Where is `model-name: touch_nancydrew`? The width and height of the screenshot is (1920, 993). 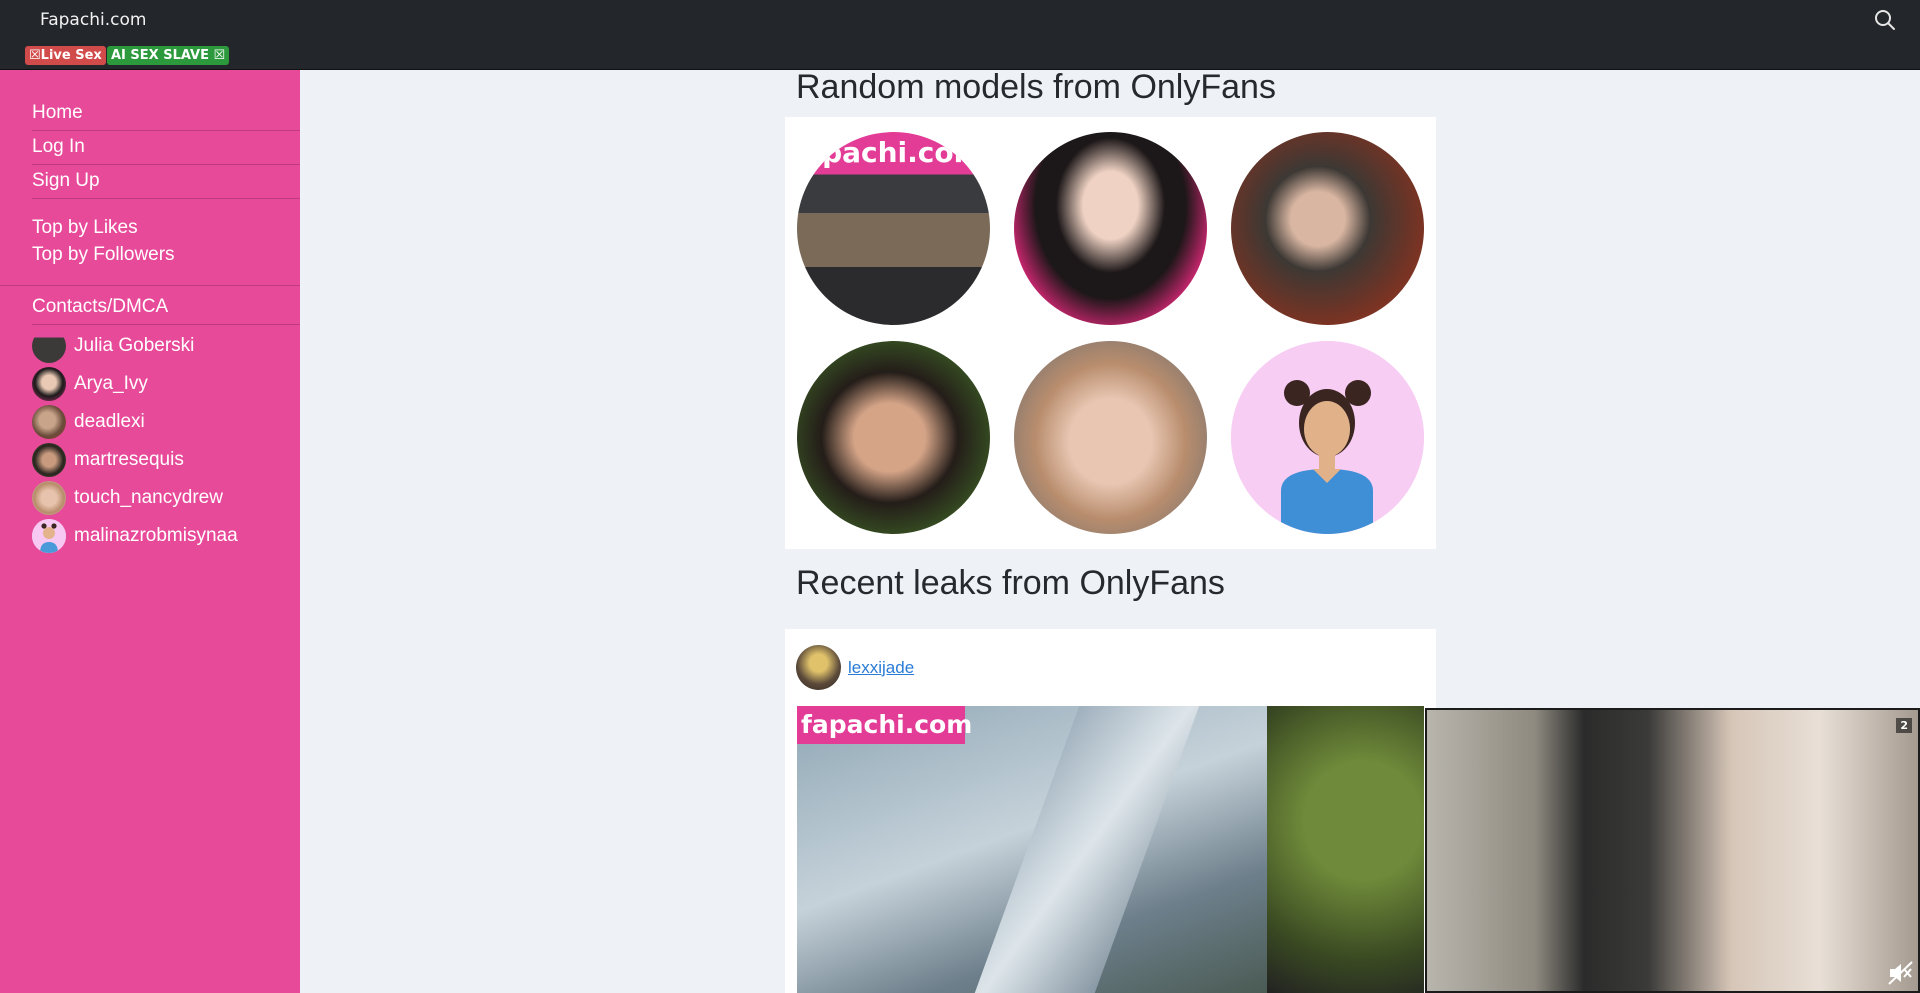
model-name: touch_nancydrew is located at coordinates (148, 497).